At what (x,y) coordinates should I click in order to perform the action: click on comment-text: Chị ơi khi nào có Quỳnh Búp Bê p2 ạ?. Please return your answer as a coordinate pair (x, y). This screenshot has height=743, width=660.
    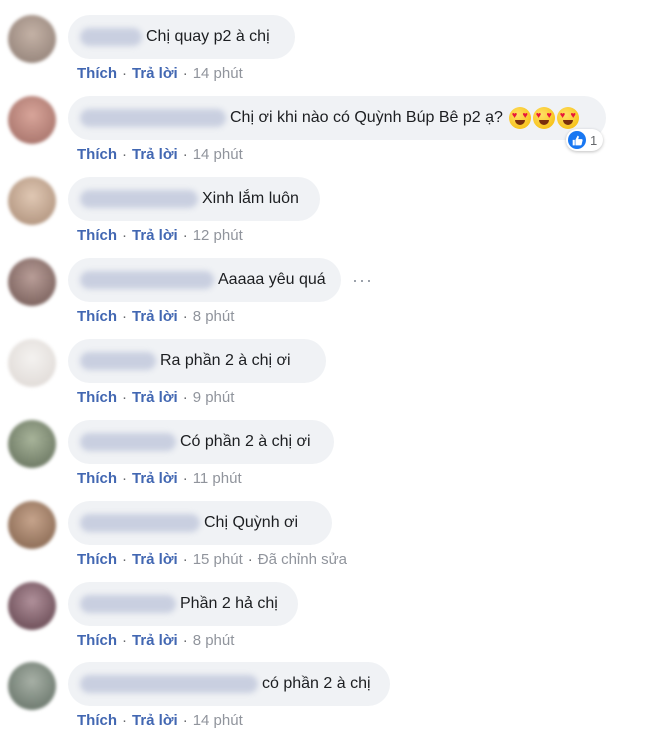
    Looking at the image, I should click on (366, 117).